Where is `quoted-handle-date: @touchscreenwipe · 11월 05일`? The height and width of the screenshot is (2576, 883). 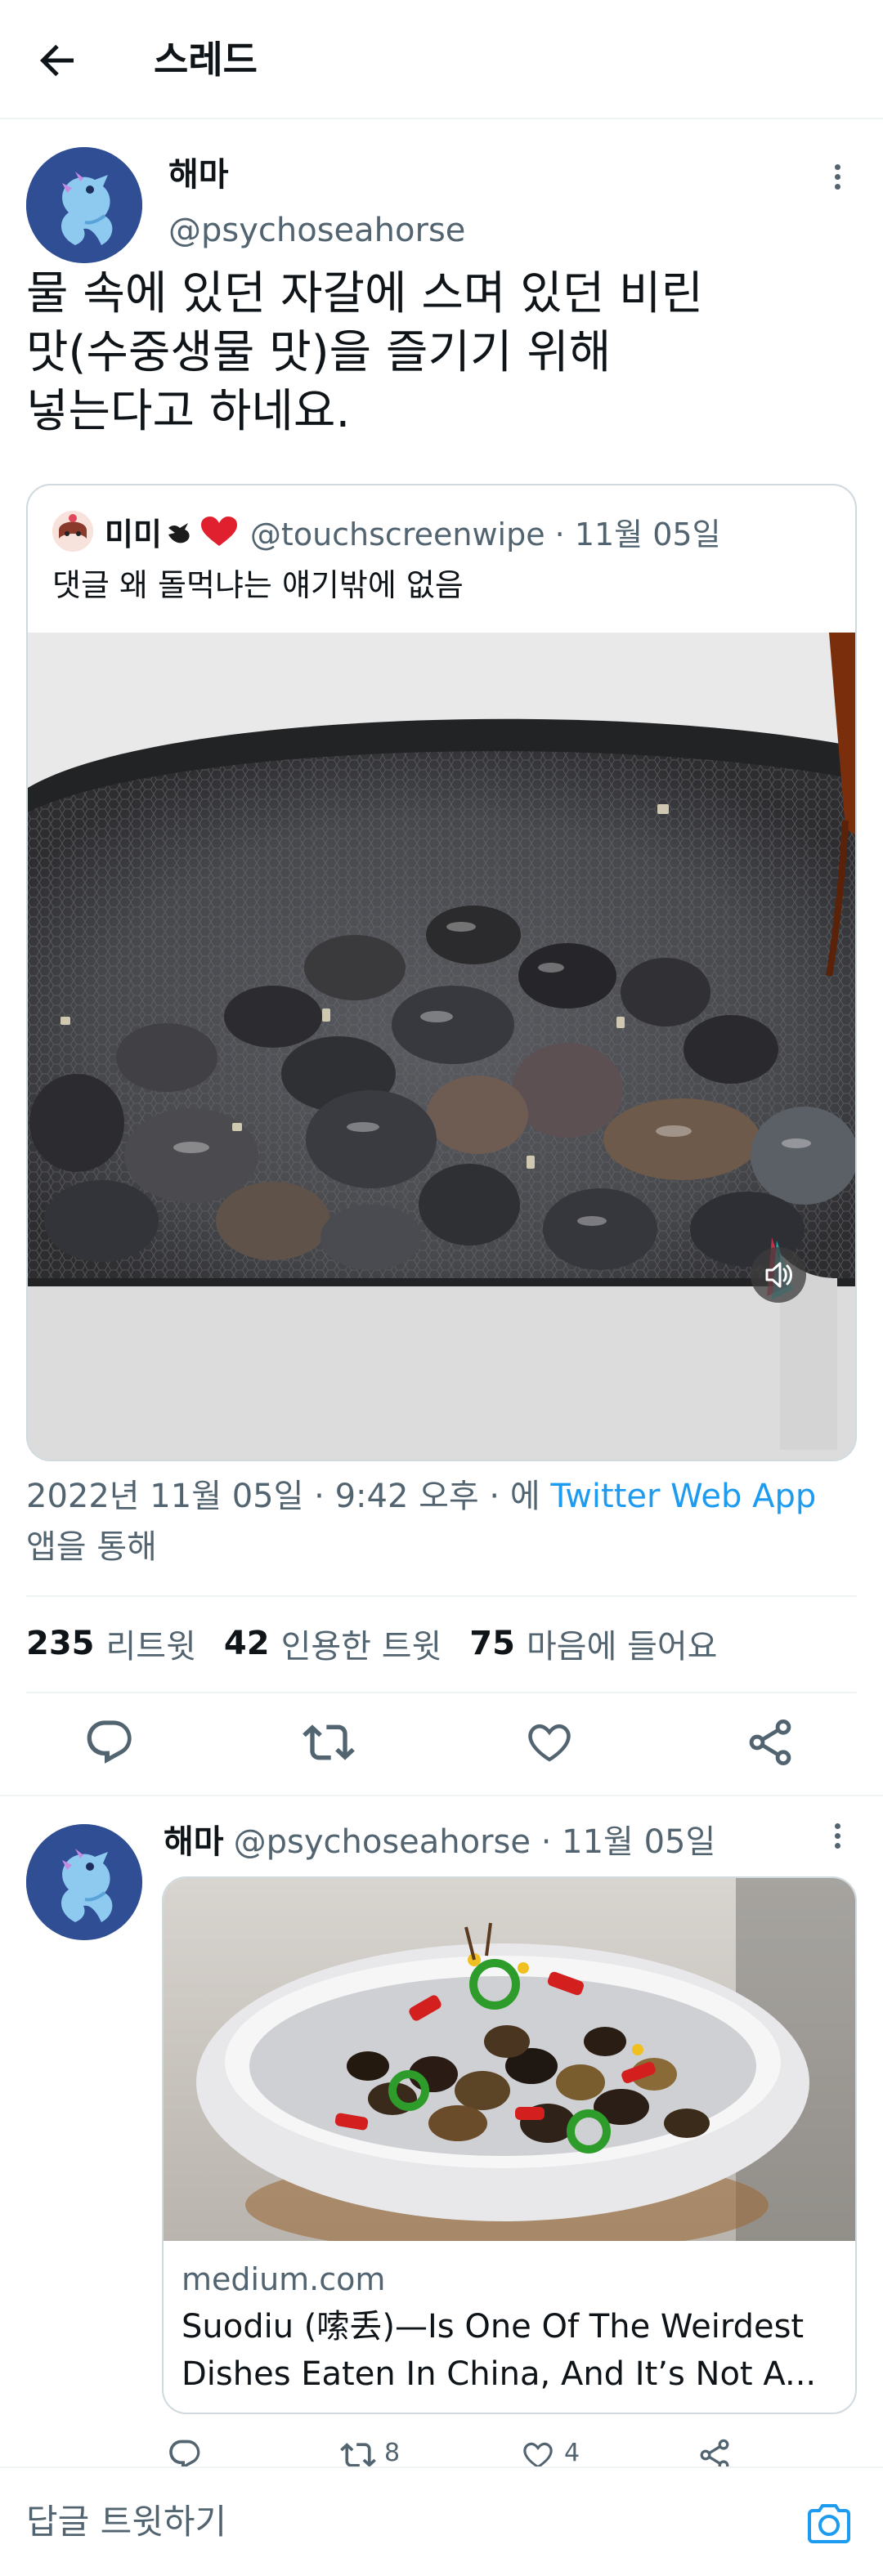 quoted-handle-date: @touchscreenwipe · 11월 05일 is located at coordinates (485, 534).